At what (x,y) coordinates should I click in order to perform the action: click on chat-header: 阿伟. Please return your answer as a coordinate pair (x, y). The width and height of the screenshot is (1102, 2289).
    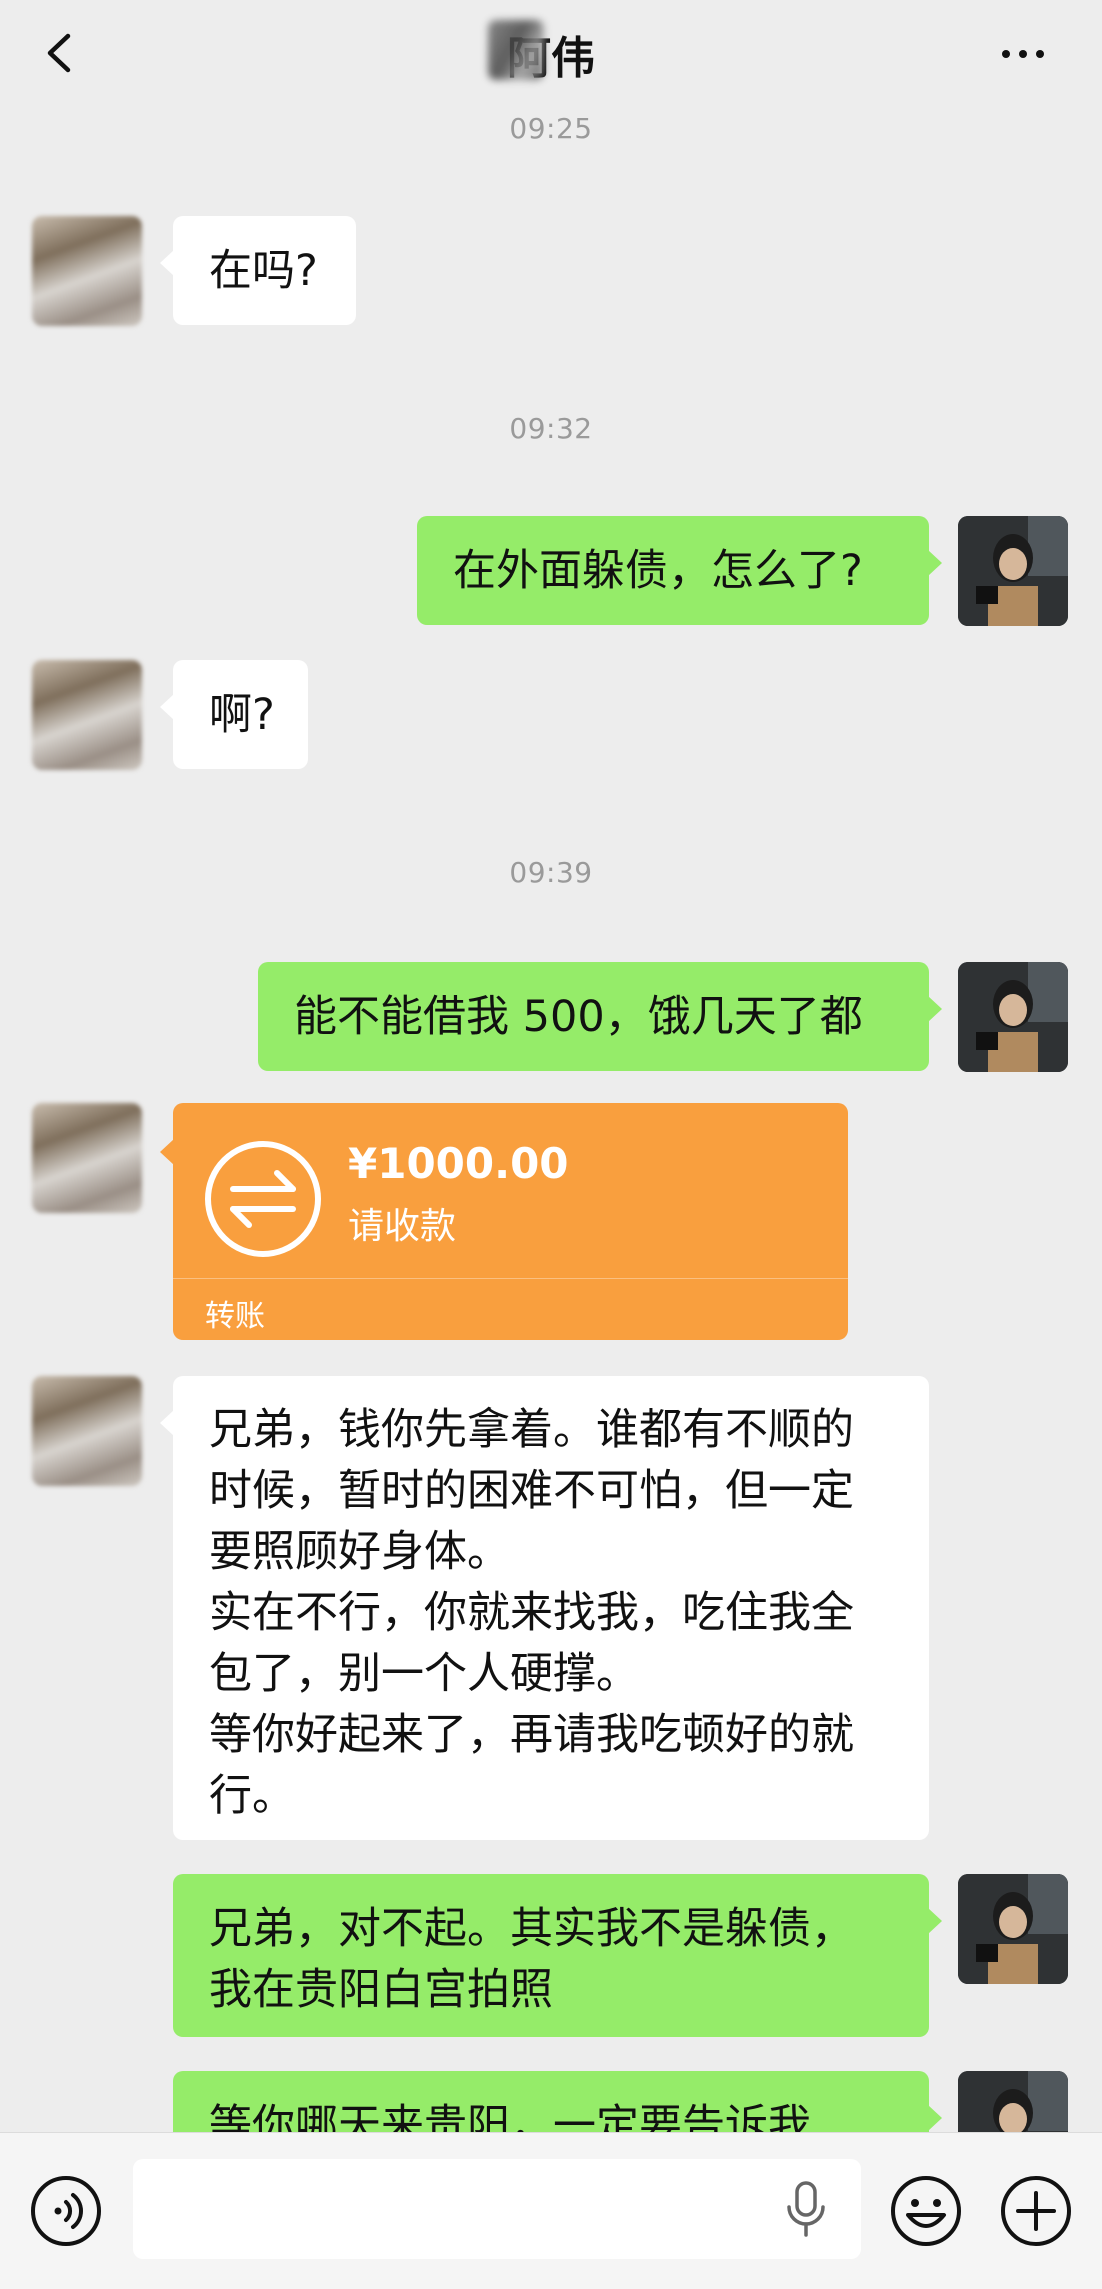
    Looking at the image, I should click on (551, 55).